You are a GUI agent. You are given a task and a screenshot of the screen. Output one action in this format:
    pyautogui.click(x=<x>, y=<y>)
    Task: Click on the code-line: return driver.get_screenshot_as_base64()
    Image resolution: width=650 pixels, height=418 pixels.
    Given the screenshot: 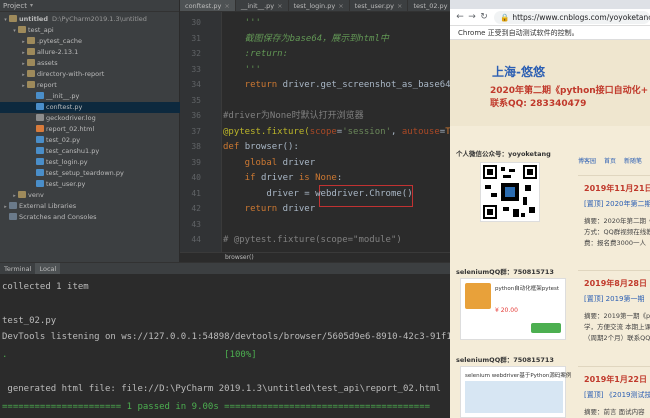 What is the action you would take?
    pyautogui.click(x=336, y=85)
    